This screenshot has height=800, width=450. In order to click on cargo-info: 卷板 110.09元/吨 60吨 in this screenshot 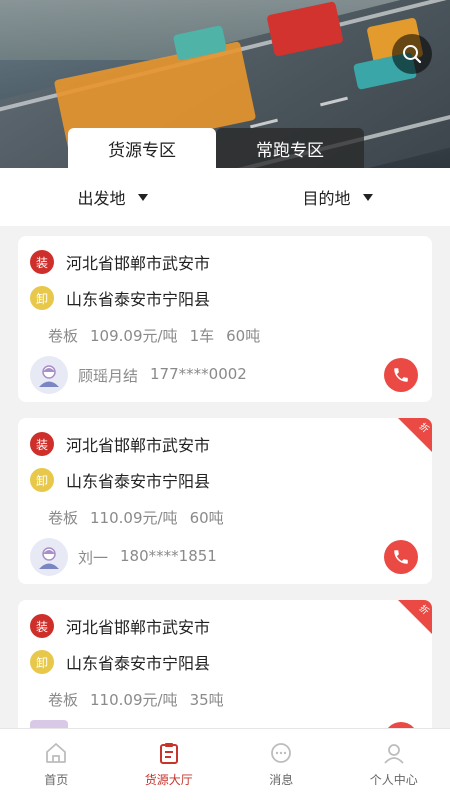, I will do `click(136, 517)`.